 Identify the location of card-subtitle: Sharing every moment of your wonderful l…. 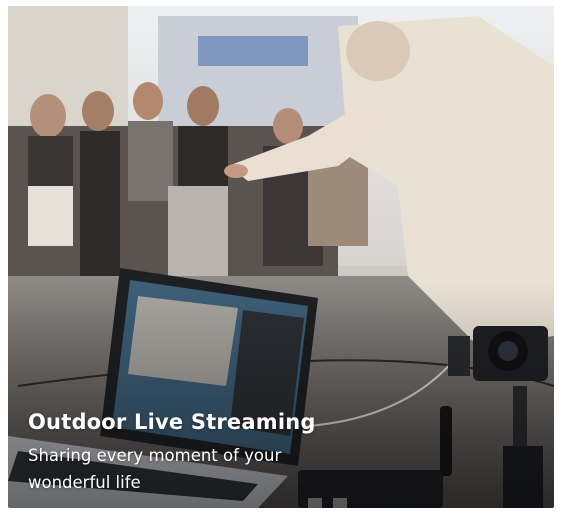
(188, 469).